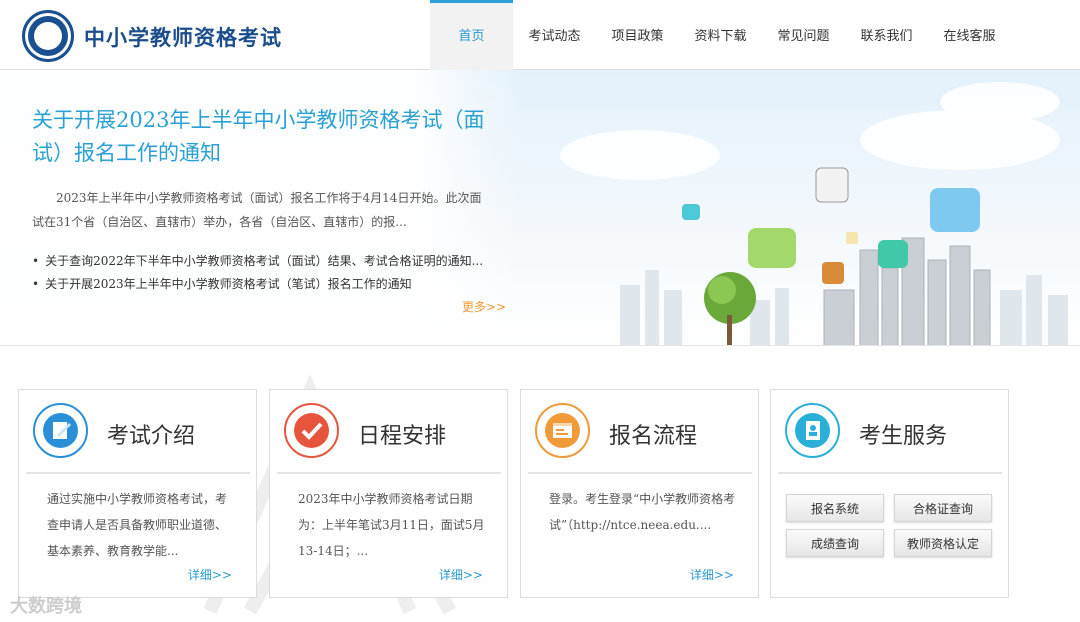 The width and height of the screenshot is (1080, 622). I want to click on news-item: 关于开展2023年上半年中小学教师资格考试（笔试）报名工作的通知, so click(257, 284).